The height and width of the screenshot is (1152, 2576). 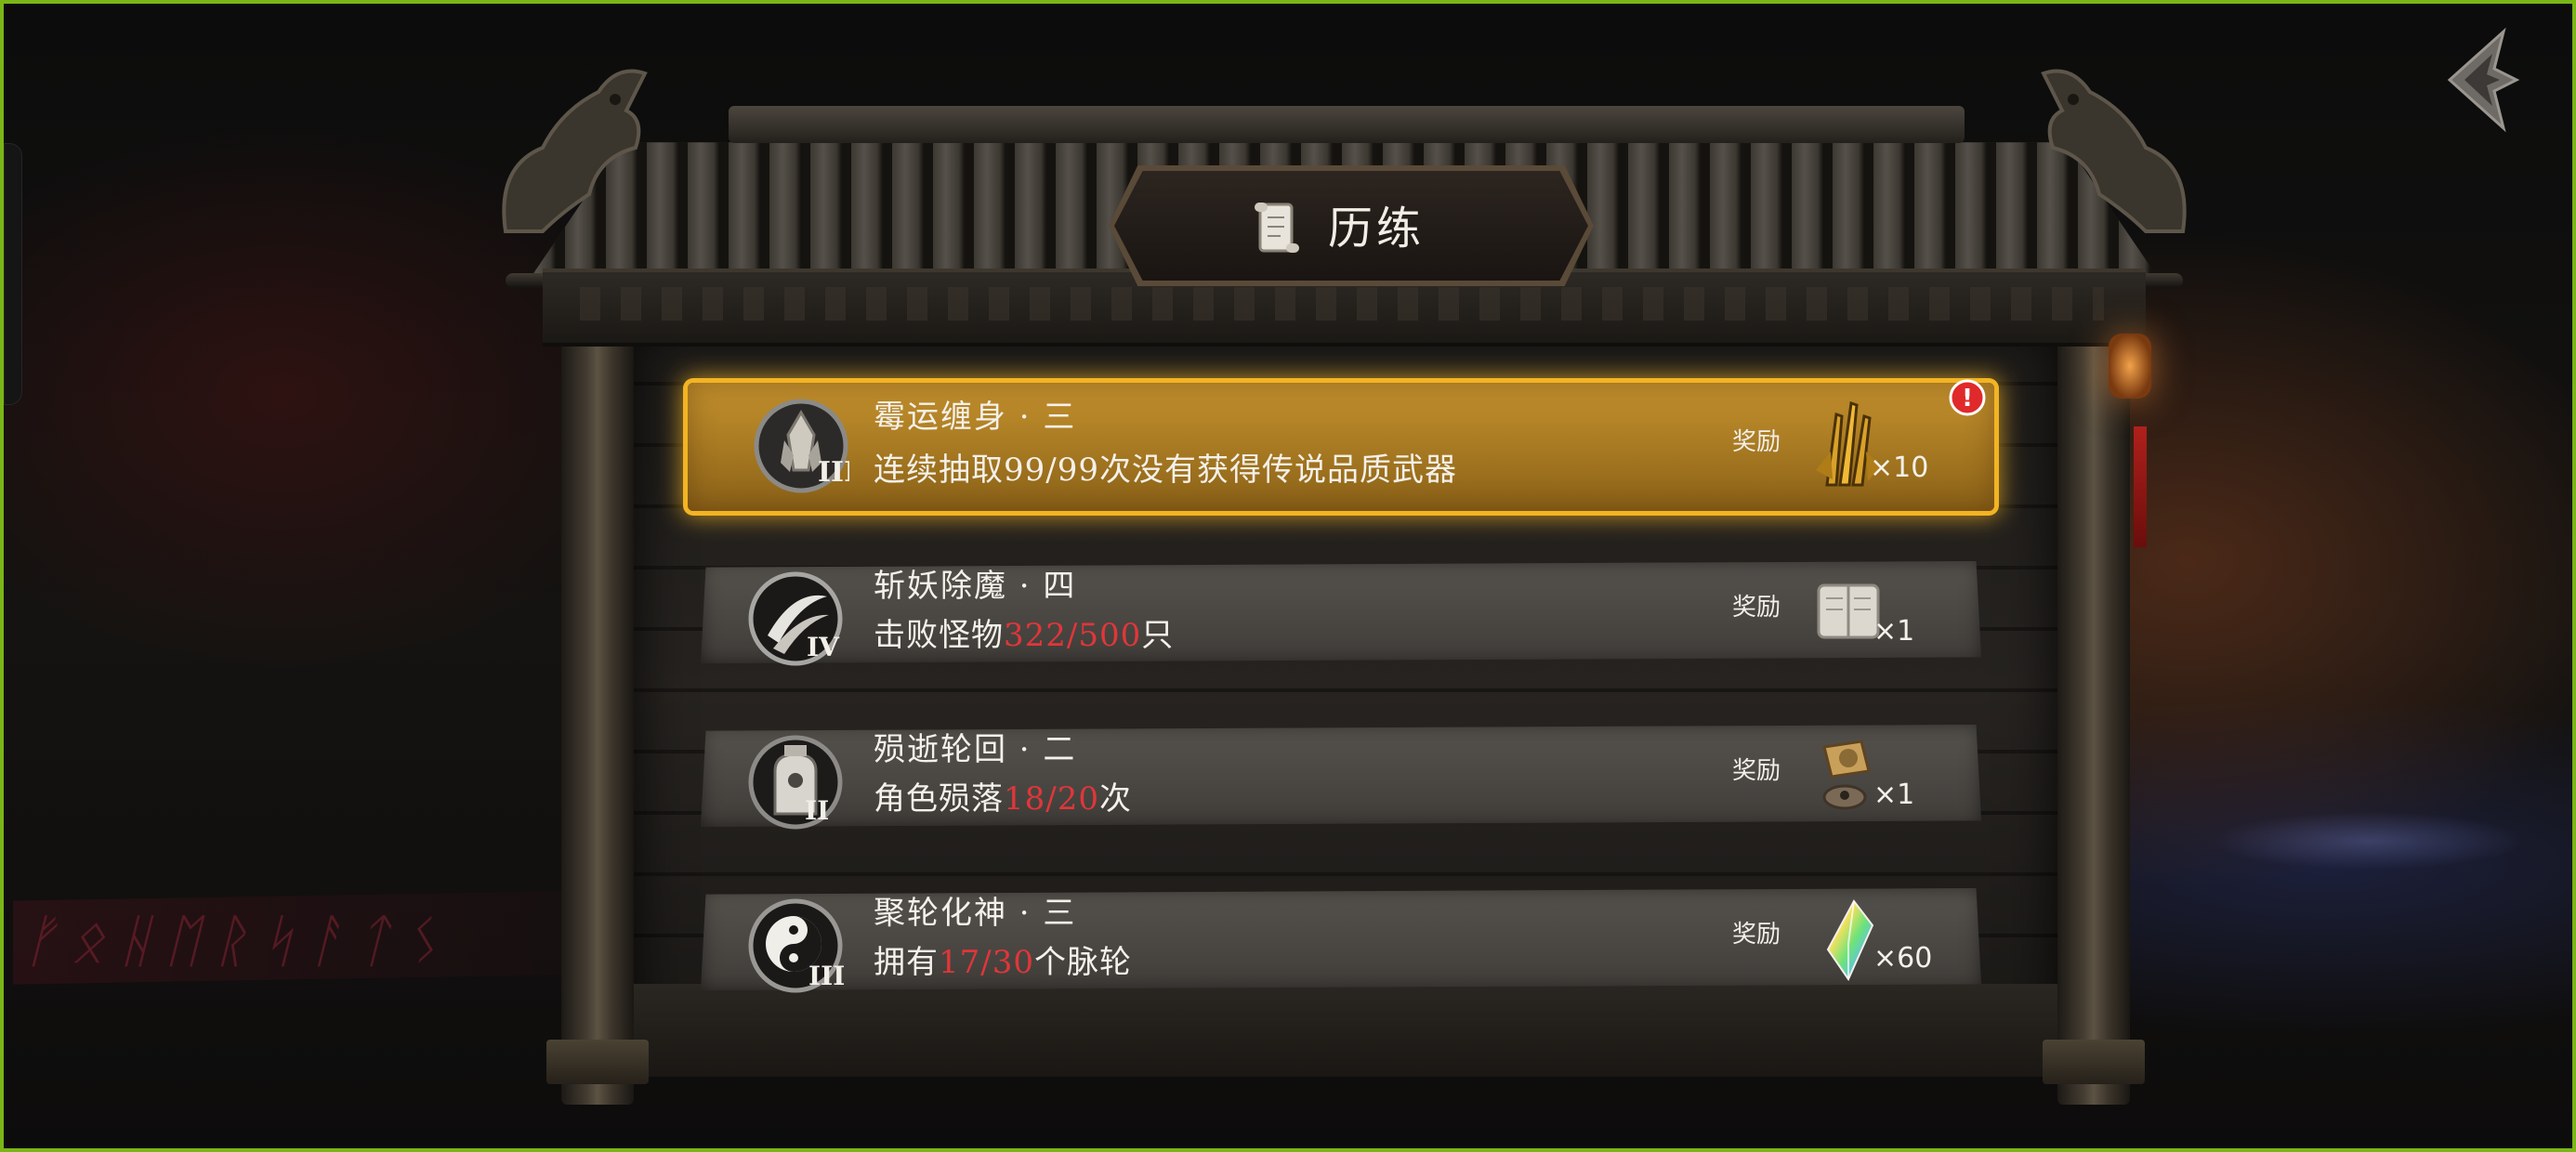 What do you see at coordinates (1903, 958) in the screenshot?
I see `reward-quantity: ×60` at bounding box center [1903, 958].